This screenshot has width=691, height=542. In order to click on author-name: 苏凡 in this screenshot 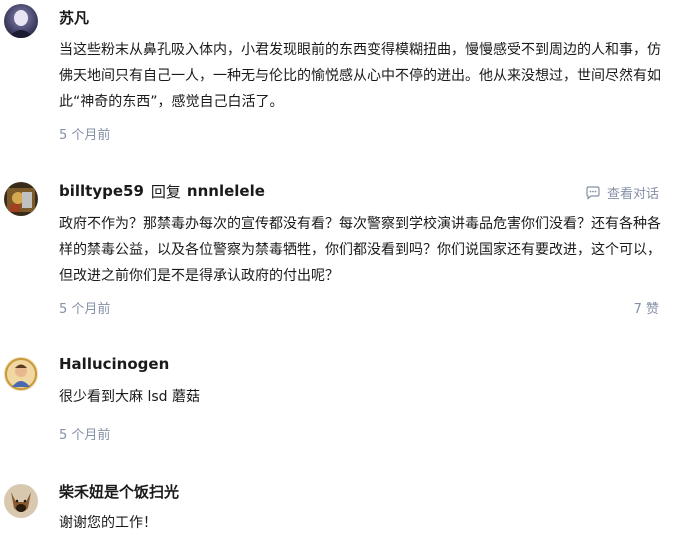, I will do `click(74, 17)`.